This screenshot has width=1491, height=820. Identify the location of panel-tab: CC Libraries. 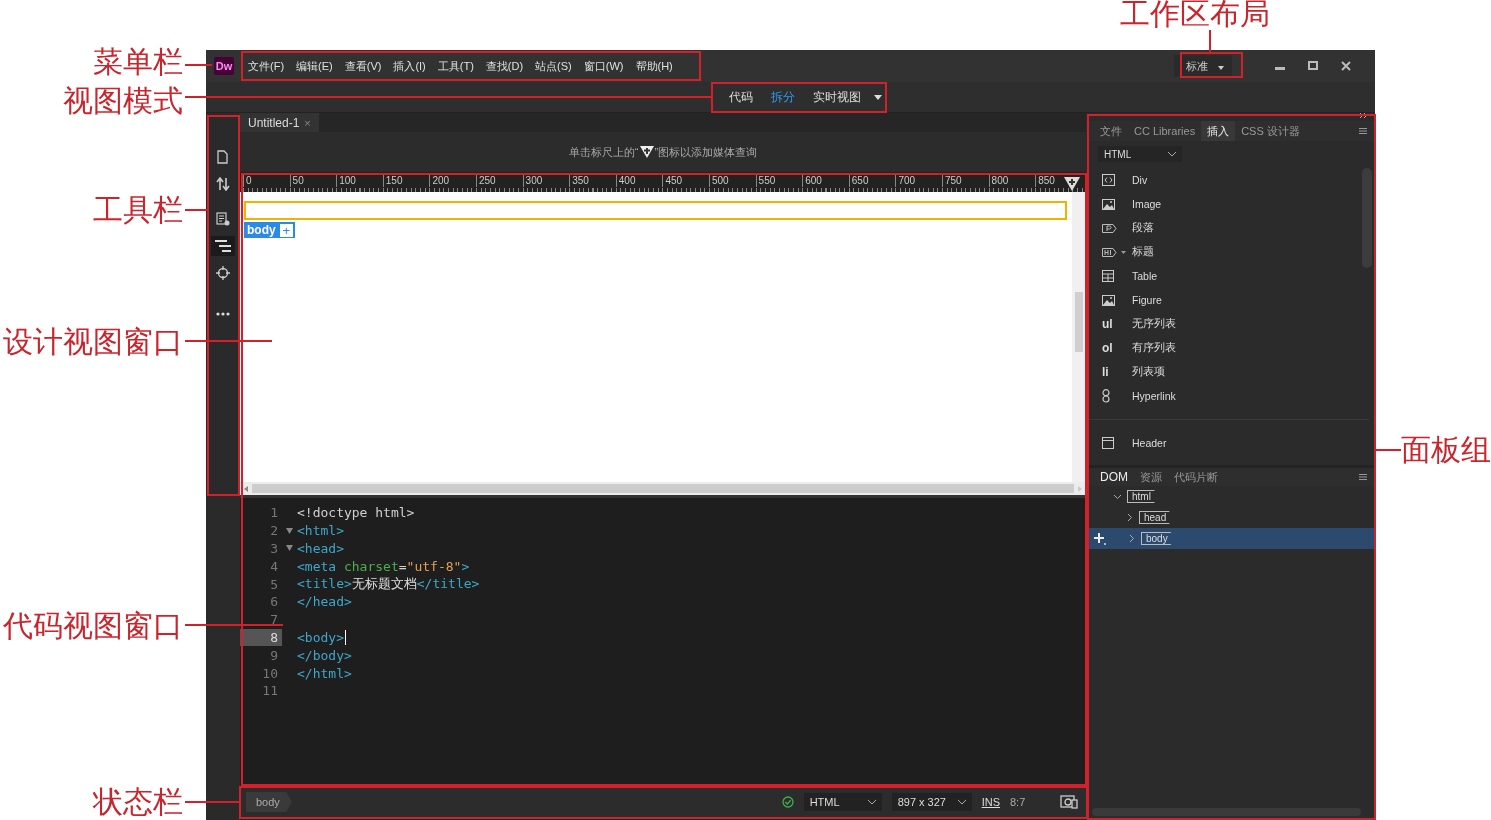
(1165, 131).